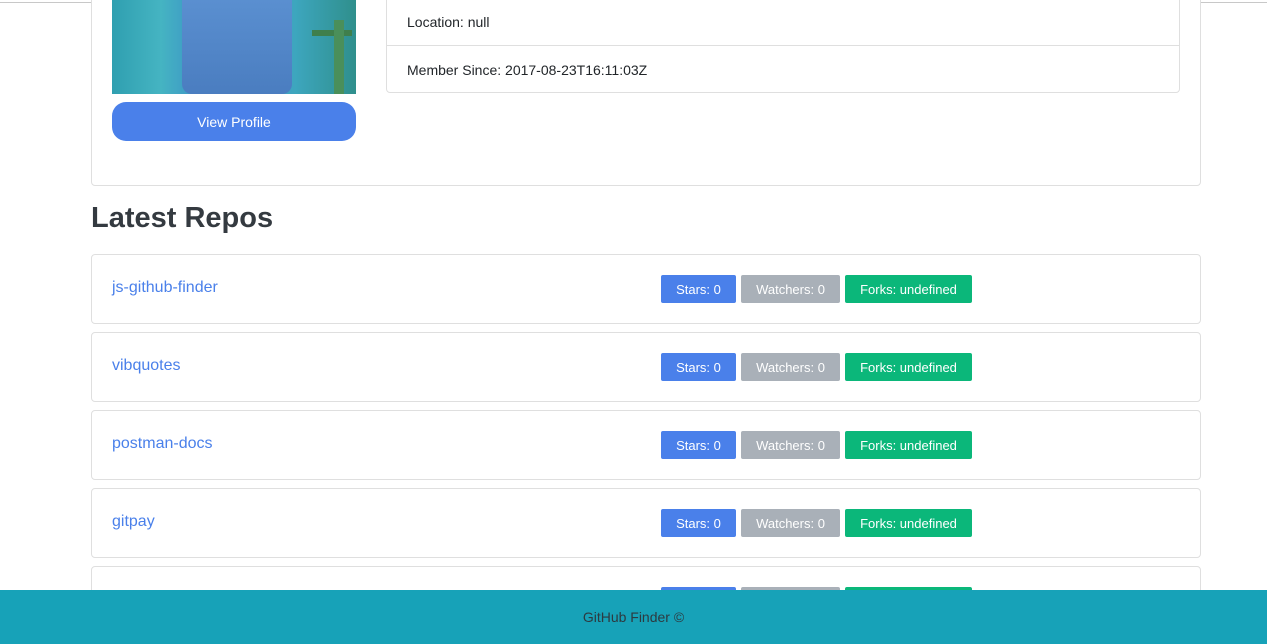 This screenshot has height=644, width=1267. I want to click on avatar, so click(234, 47).